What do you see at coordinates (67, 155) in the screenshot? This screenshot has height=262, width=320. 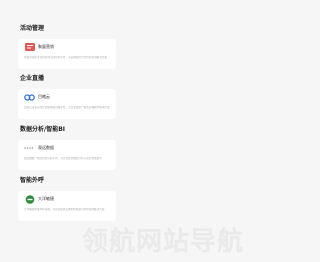 I see `tool-card-guanyuan: 观远数据 观远数据一站式智能分析平台，为企业提供数据分析与商业智能服务` at bounding box center [67, 155].